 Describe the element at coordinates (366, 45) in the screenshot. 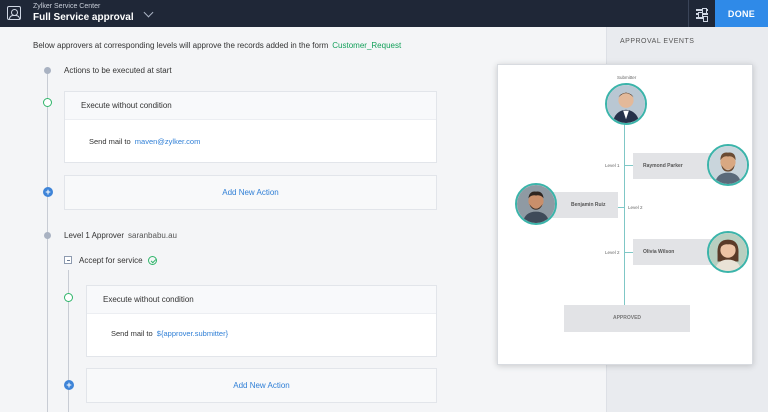

I see `form-link: Customer_Request` at that location.